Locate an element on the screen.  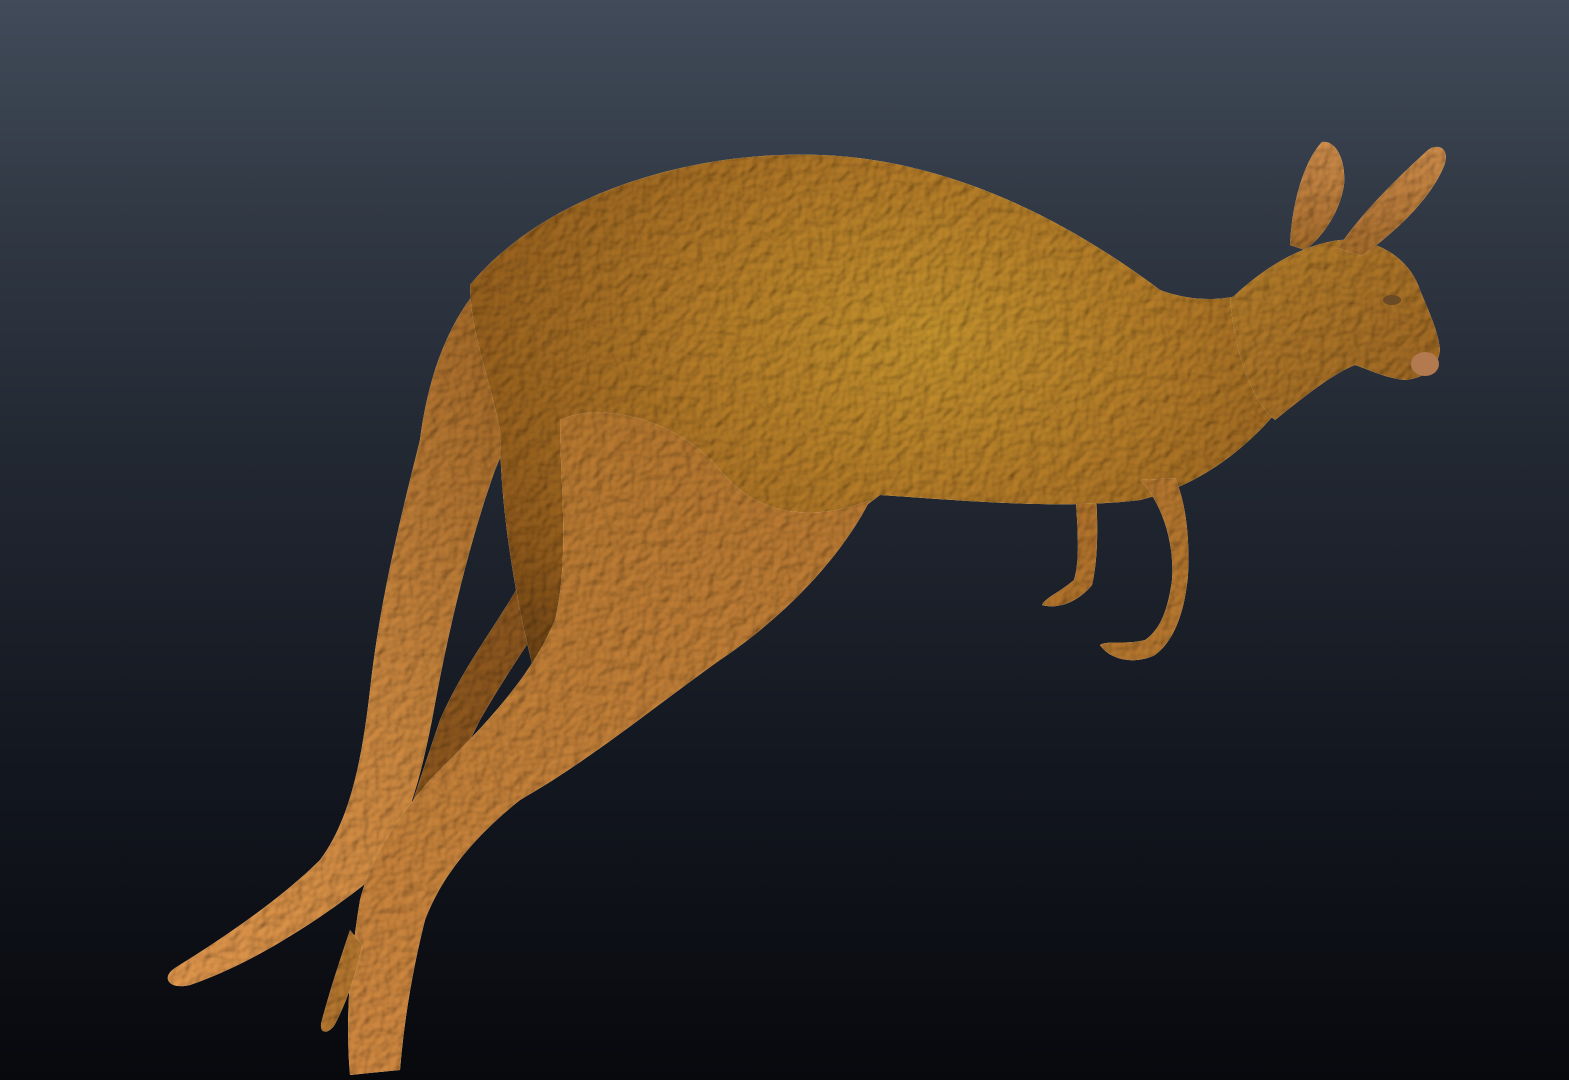
head is located at coordinates (1335, 329).